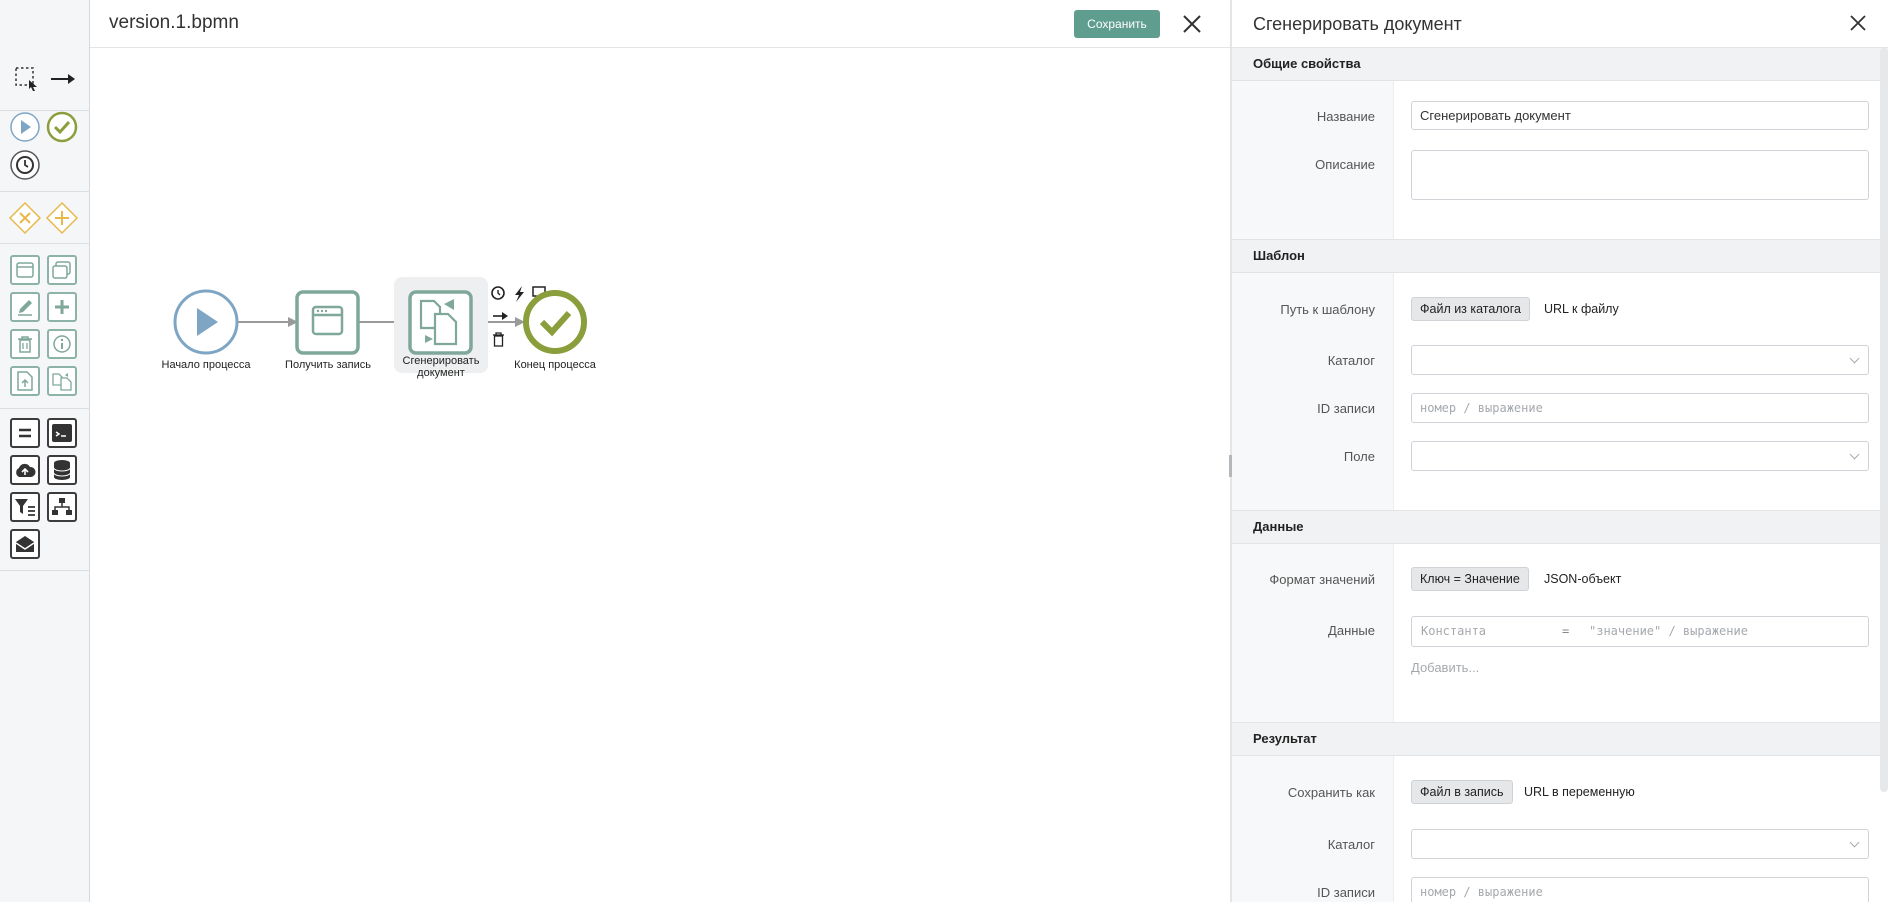  Describe the element at coordinates (1581, 309) in the screenshot. I see `template-url-toggle: URL к файлу` at that location.